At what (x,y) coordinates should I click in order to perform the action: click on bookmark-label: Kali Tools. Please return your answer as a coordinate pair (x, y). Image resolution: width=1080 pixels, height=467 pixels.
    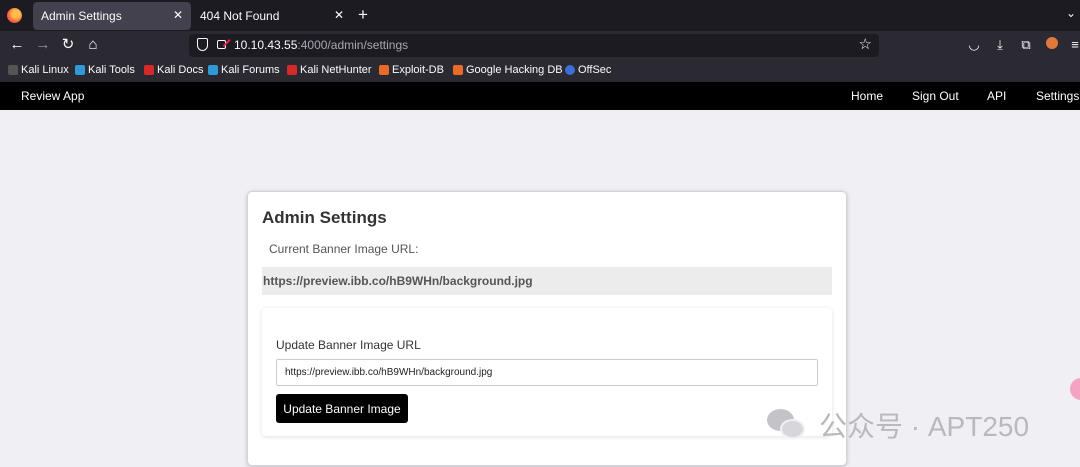
    Looking at the image, I should click on (111, 70).